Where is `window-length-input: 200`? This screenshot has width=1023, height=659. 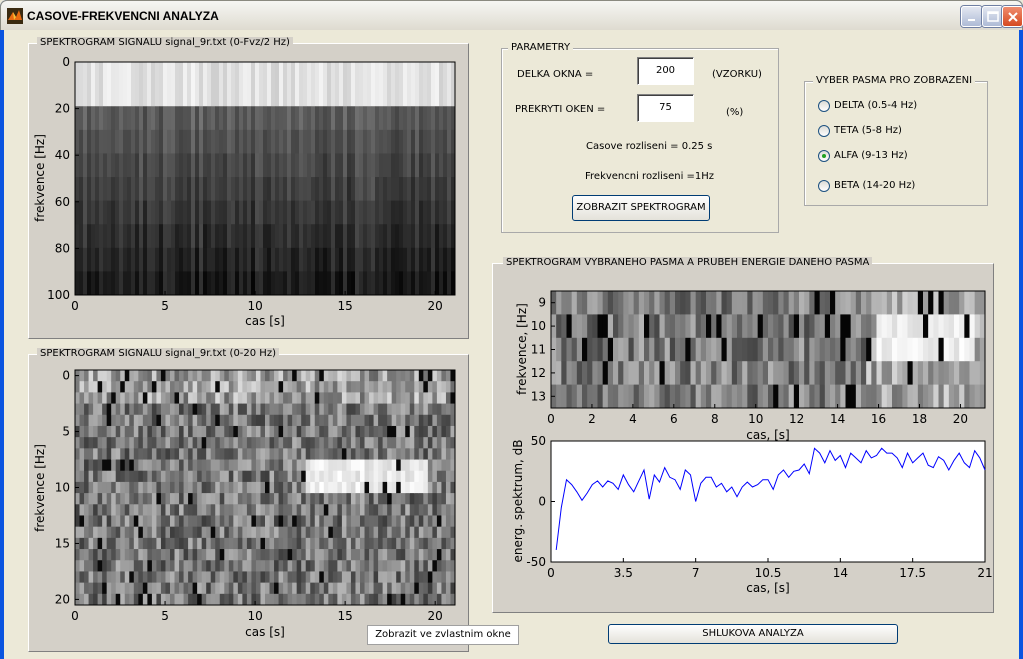 window-length-input: 200 is located at coordinates (665, 71).